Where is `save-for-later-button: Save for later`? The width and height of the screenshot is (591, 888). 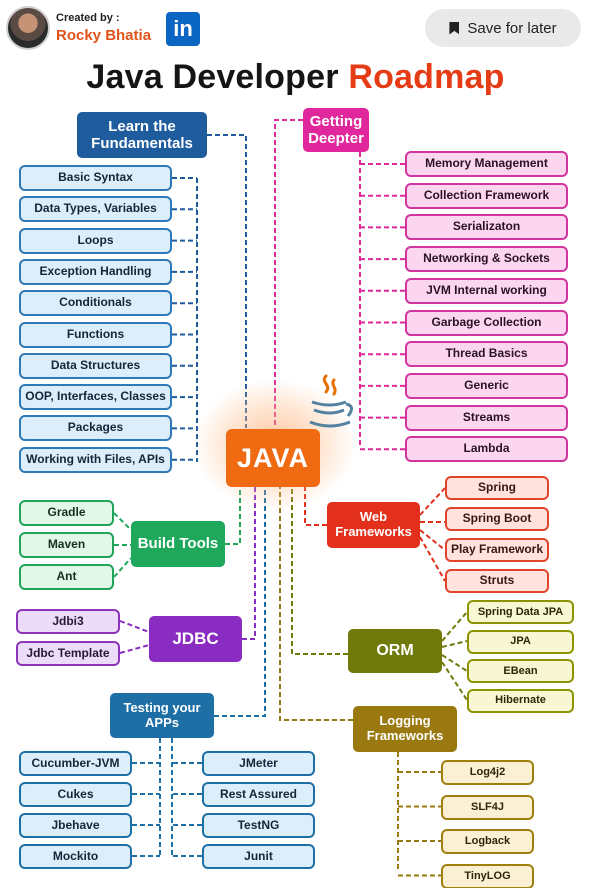
save-for-later-button: Save for later is located at coordinates (503, 28).